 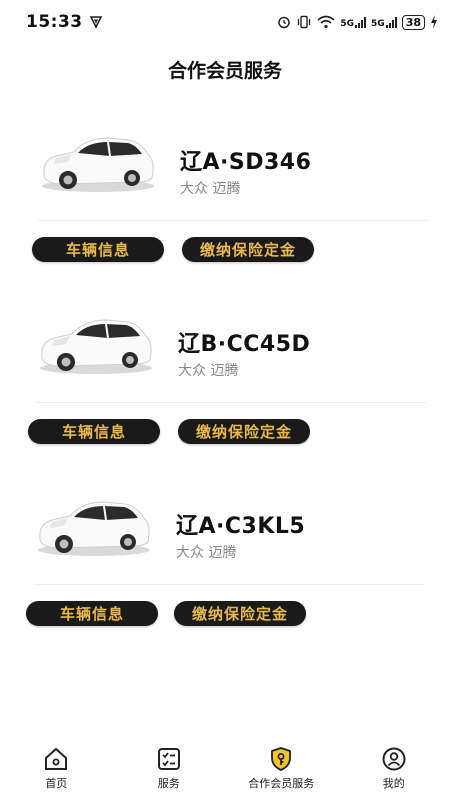 What do you see at coordinates (394, 759) in the screenshot?
I see `user-icon` at bounding box center [394, 759].